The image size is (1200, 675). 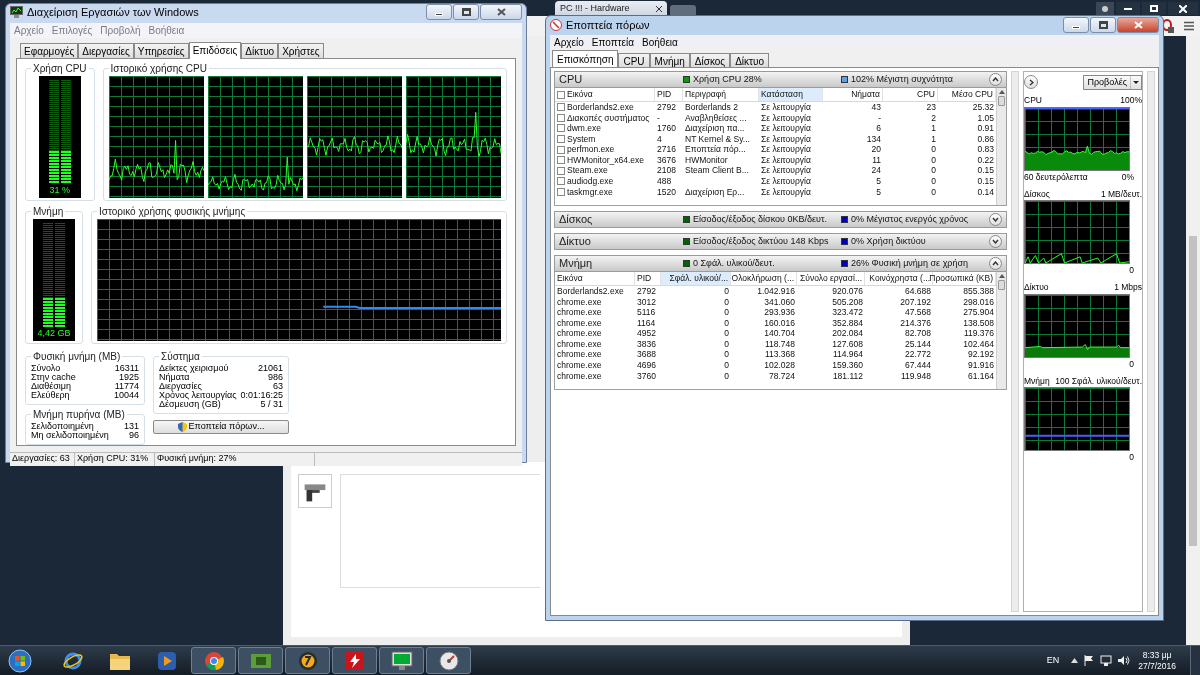 I want to click on caret-up-icon, so click(x=1075, y=660).